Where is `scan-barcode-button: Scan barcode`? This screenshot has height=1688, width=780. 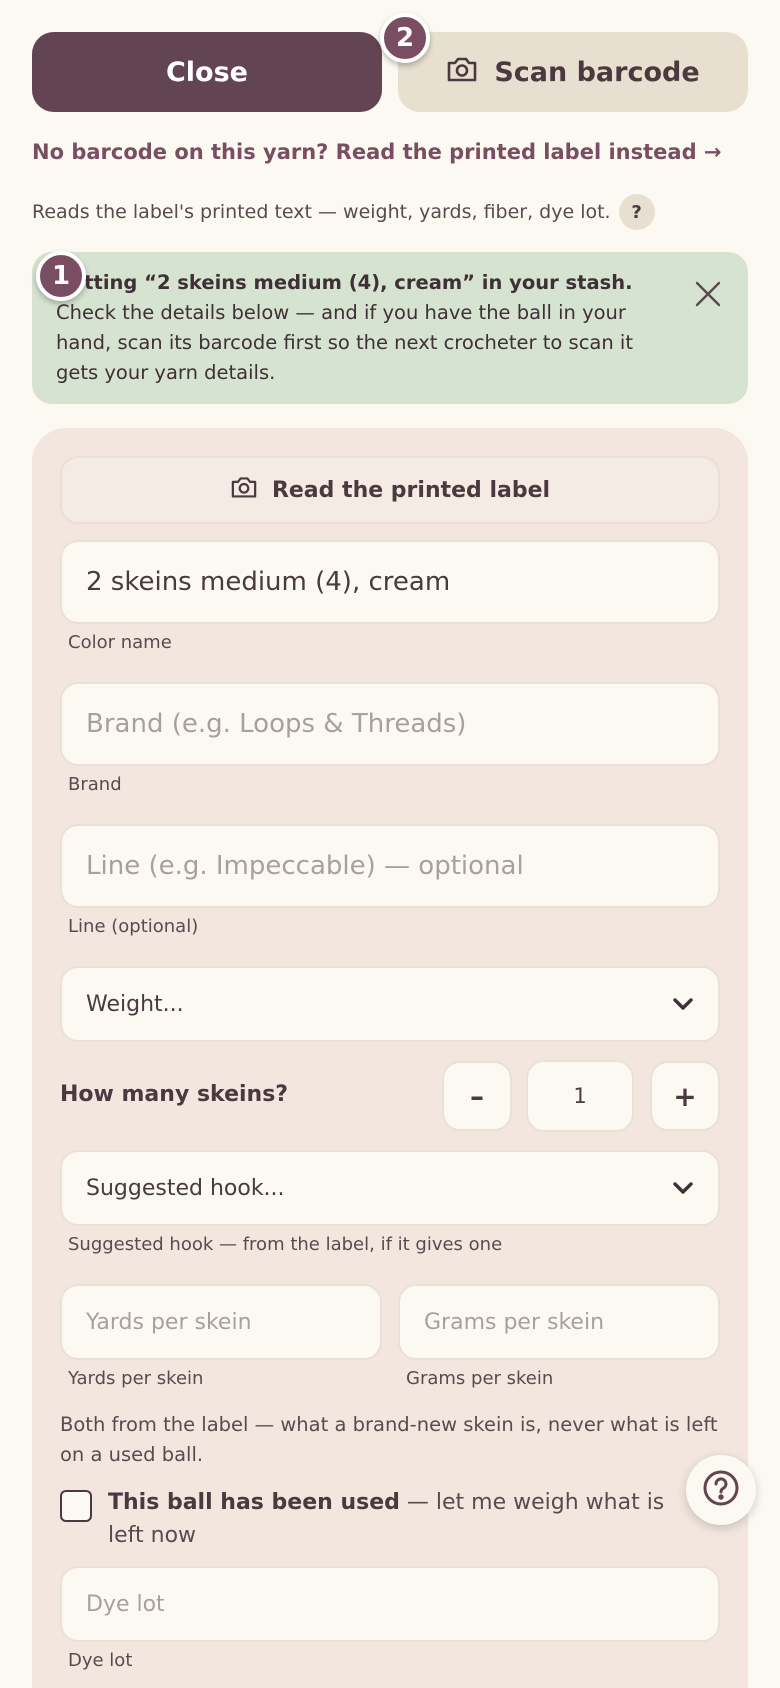 scan-barcode-button: Scan barcode is located at coordinates (573, 72).